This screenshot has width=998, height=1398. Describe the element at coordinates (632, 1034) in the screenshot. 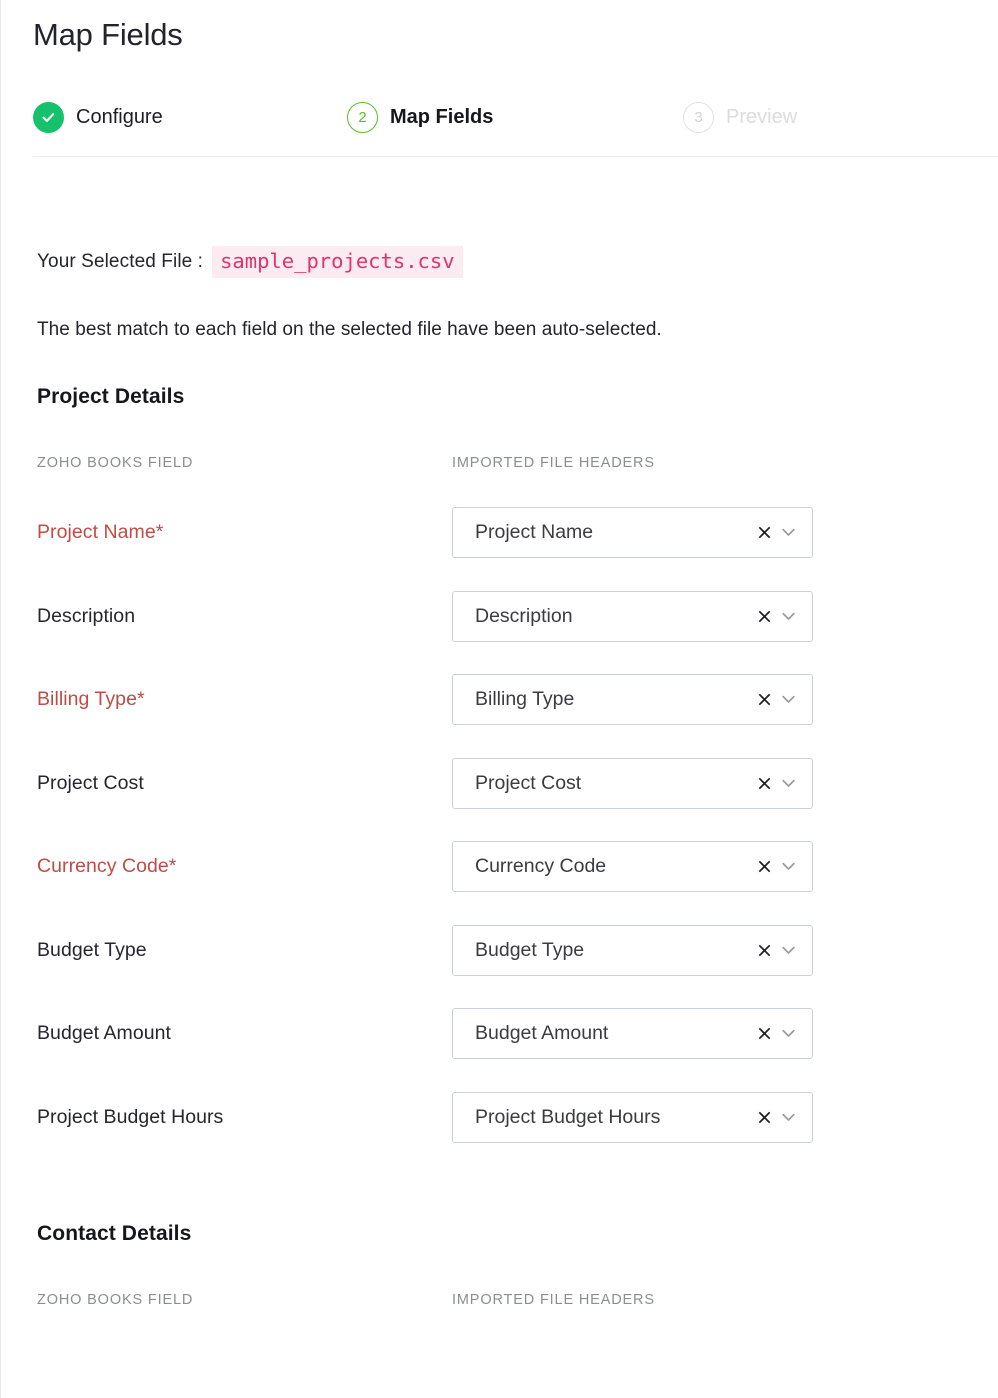

I see `header-select-budget-amount: Budget Amount` at that location.